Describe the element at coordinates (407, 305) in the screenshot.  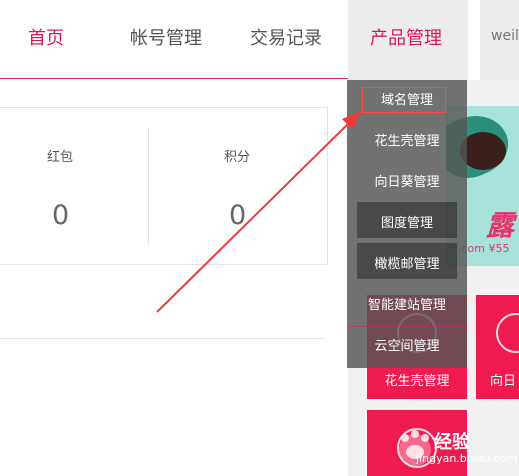
I see `menu-item-site-builder: 智能建站管理` at that location.